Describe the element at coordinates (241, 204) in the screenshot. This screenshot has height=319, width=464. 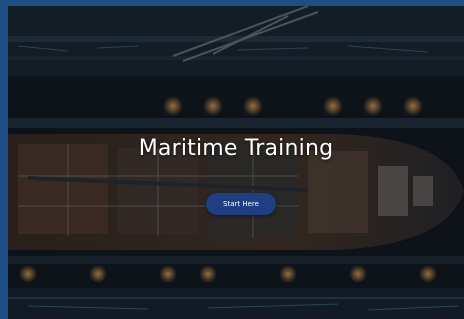
I see `start-here-button: Start Here` at that location.